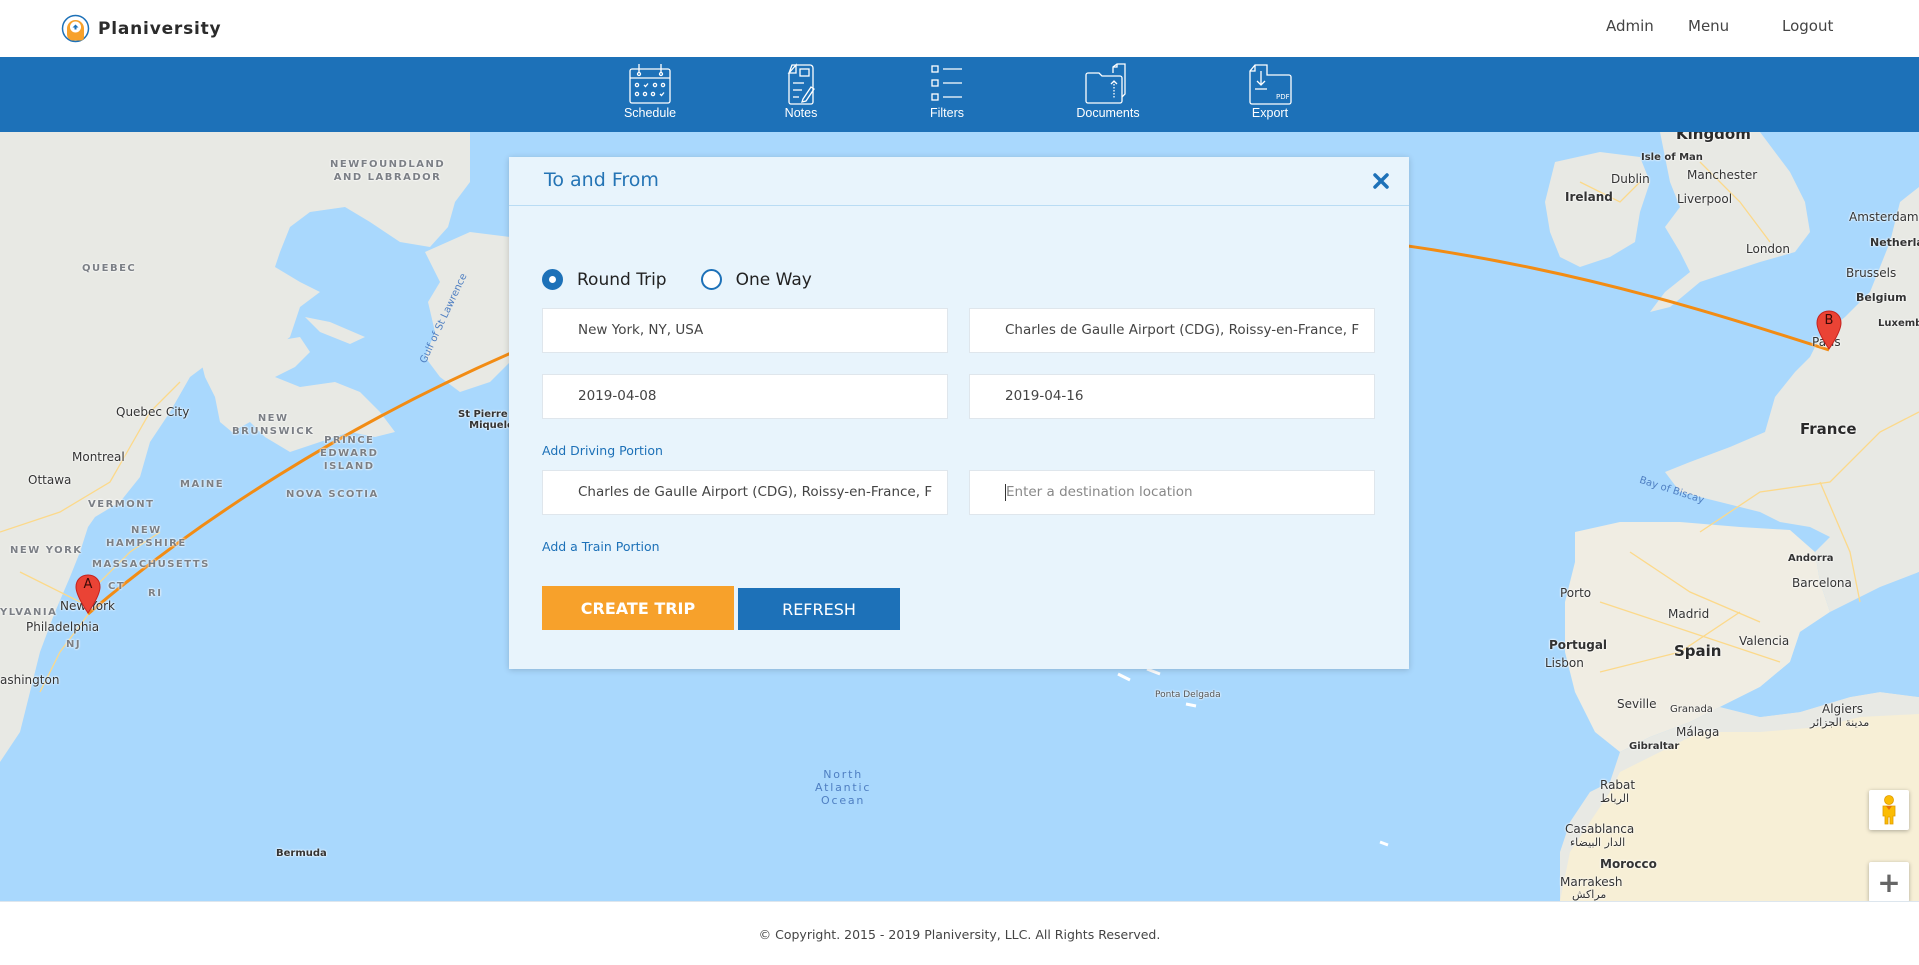  Describe the element at coordinates (773, 279) in the screenshot. I see `one-way-label: One Way` at that location.